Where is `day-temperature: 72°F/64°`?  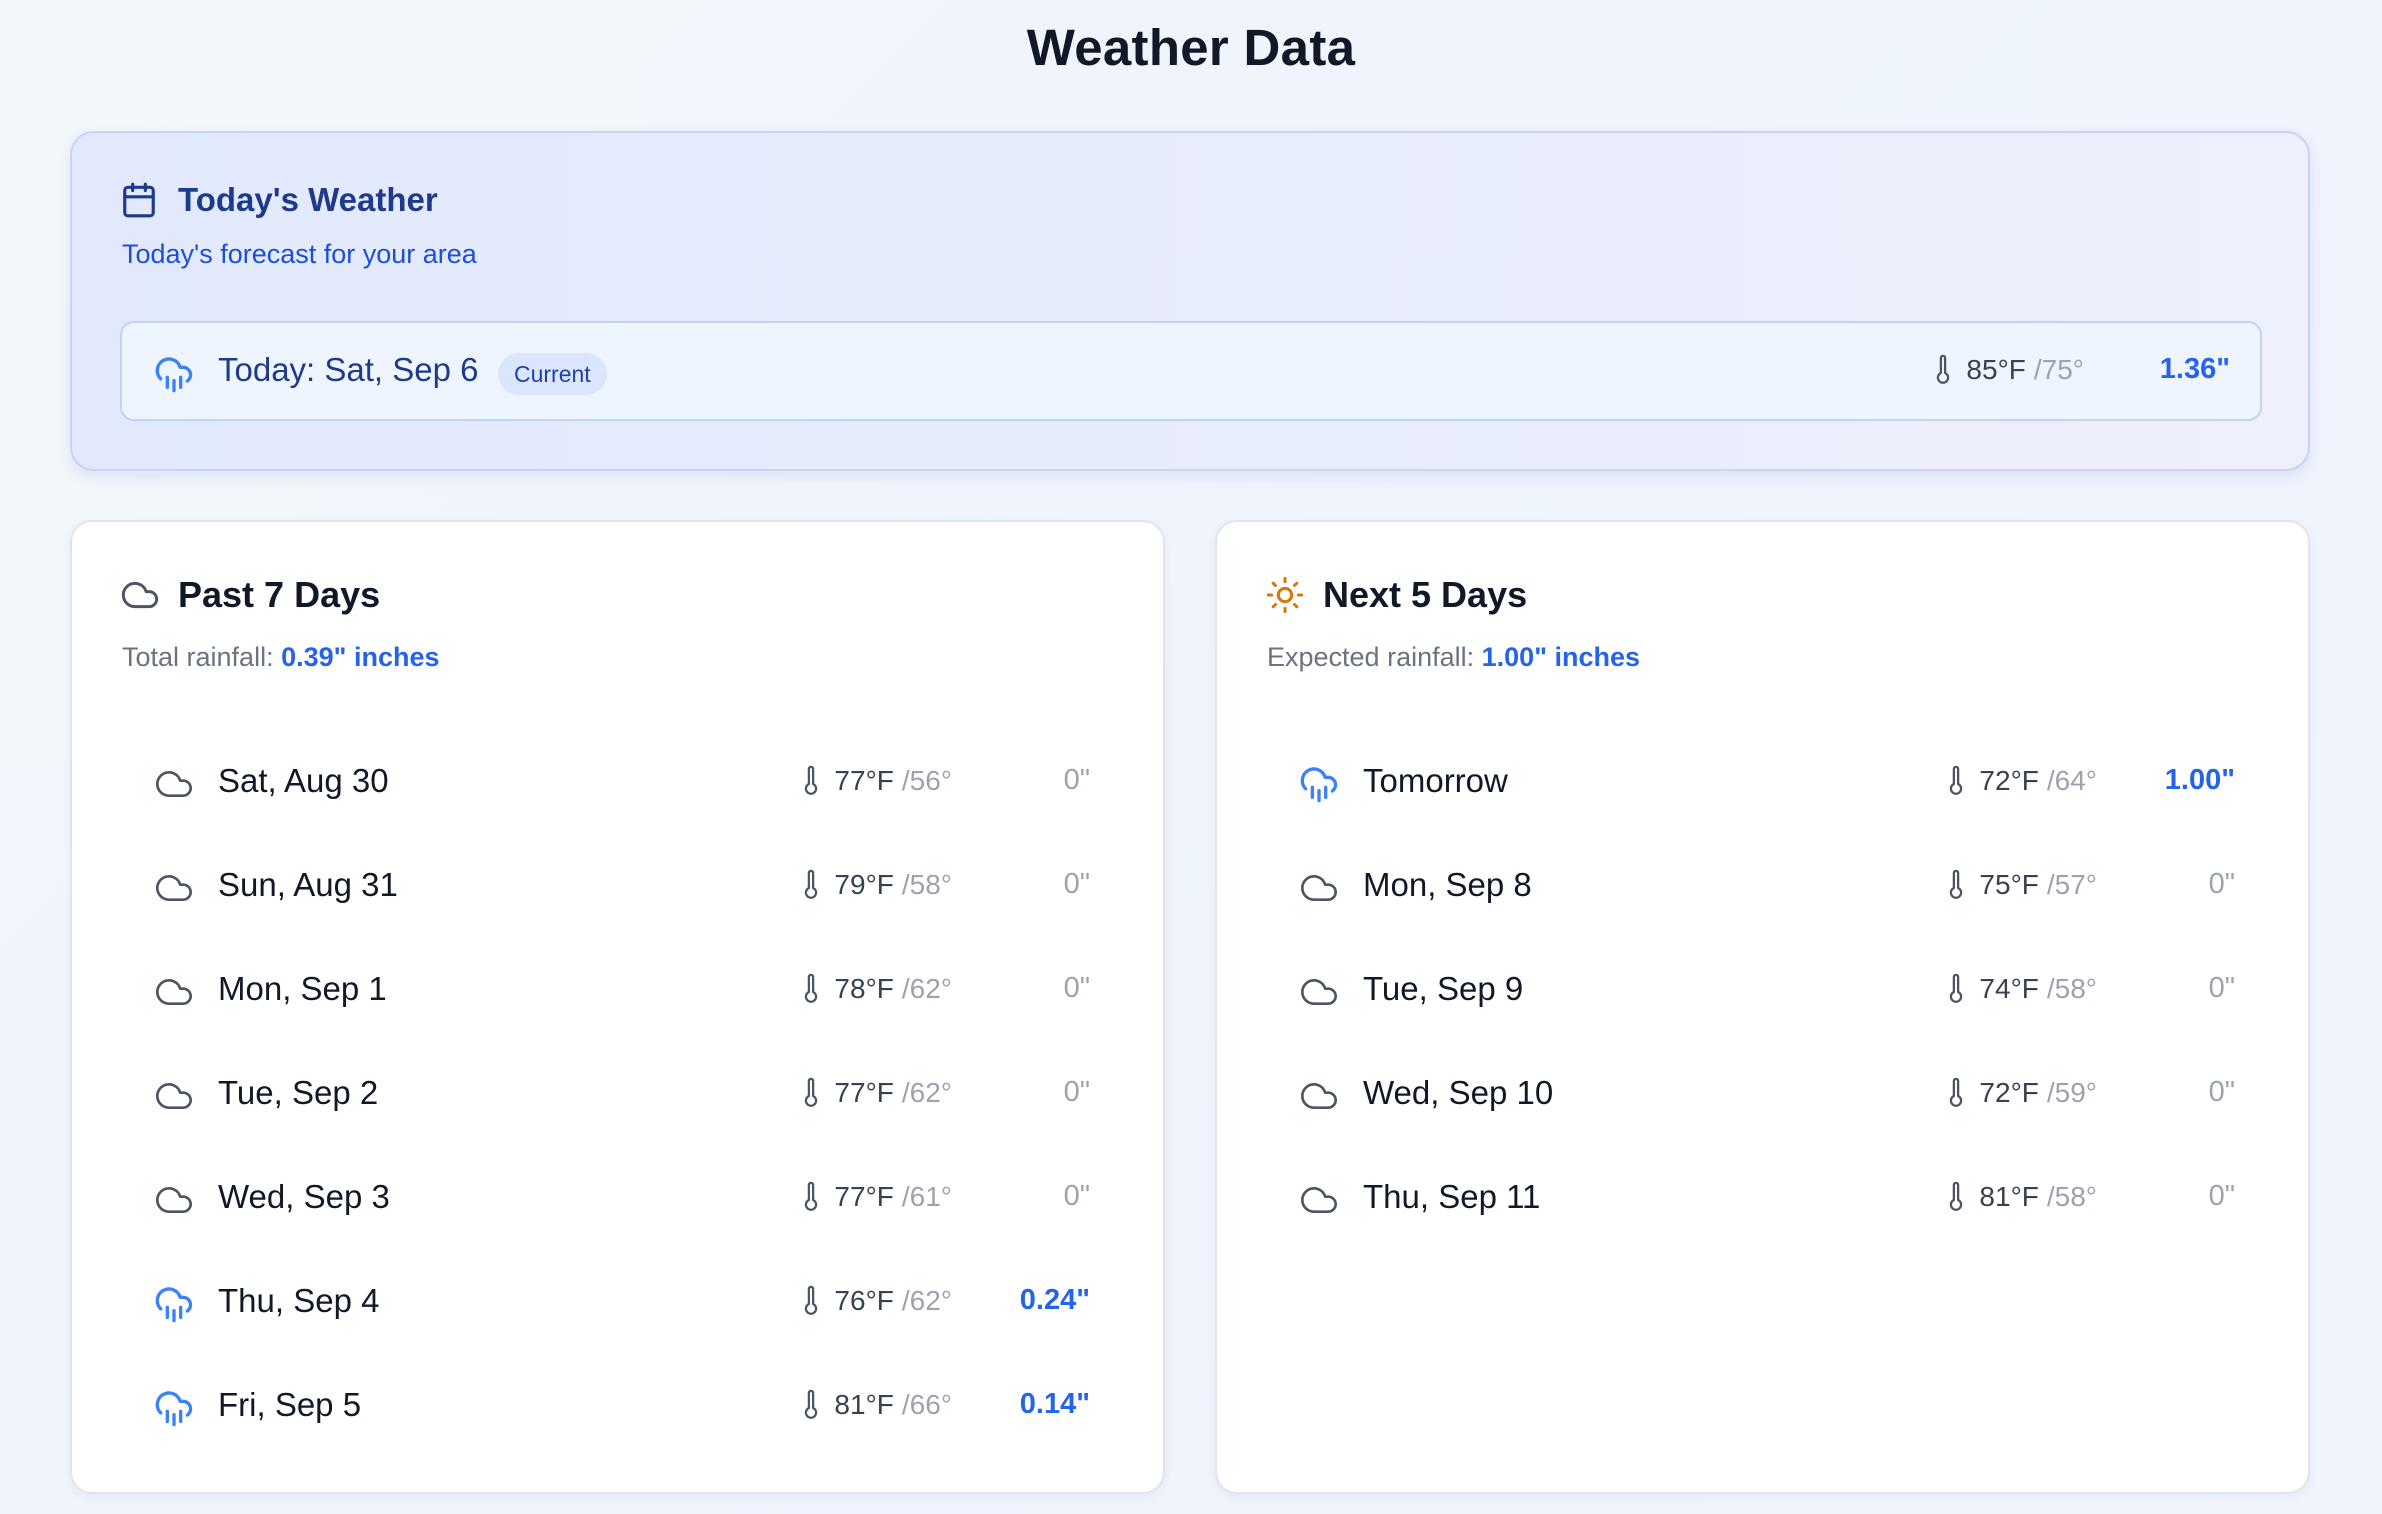
day-temperature: 72°F/64° is located at coordinates (2021, 781).